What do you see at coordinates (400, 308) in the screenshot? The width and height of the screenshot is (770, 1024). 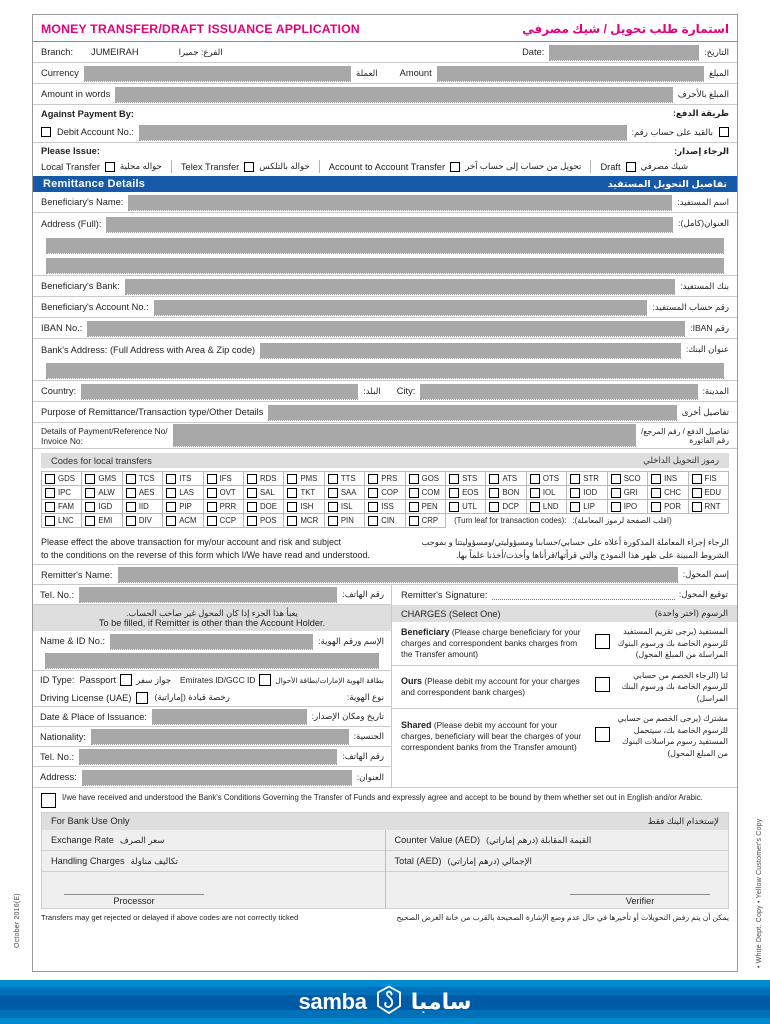 I see `beneficiary-account-input` at bounding box center [400, 308].